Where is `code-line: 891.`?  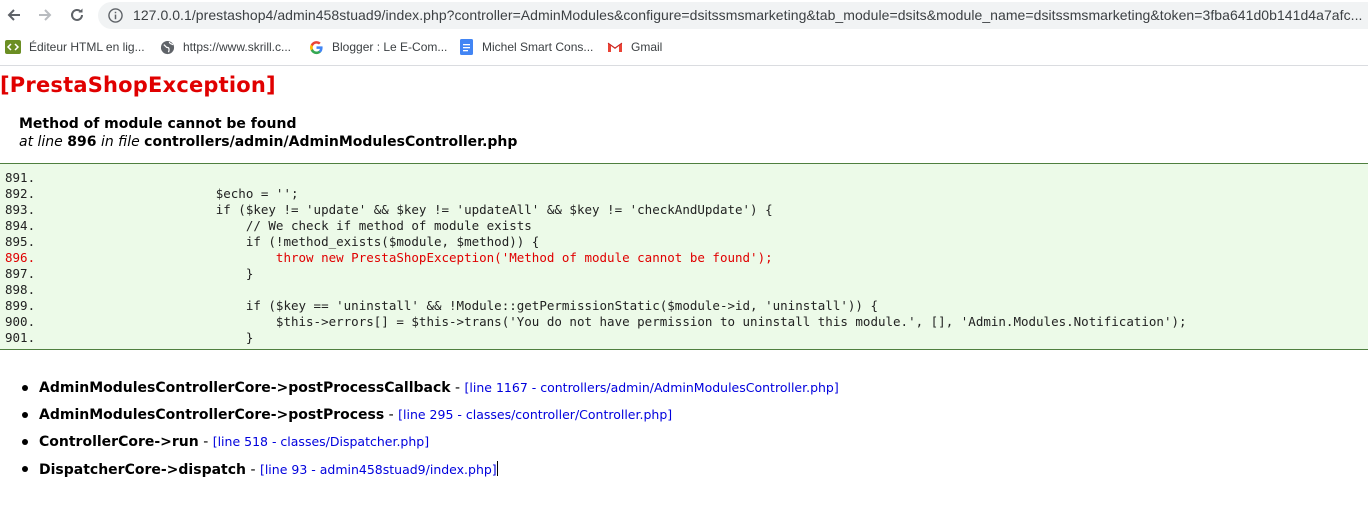 code-line: 891. is located at coordinates (20, 178).